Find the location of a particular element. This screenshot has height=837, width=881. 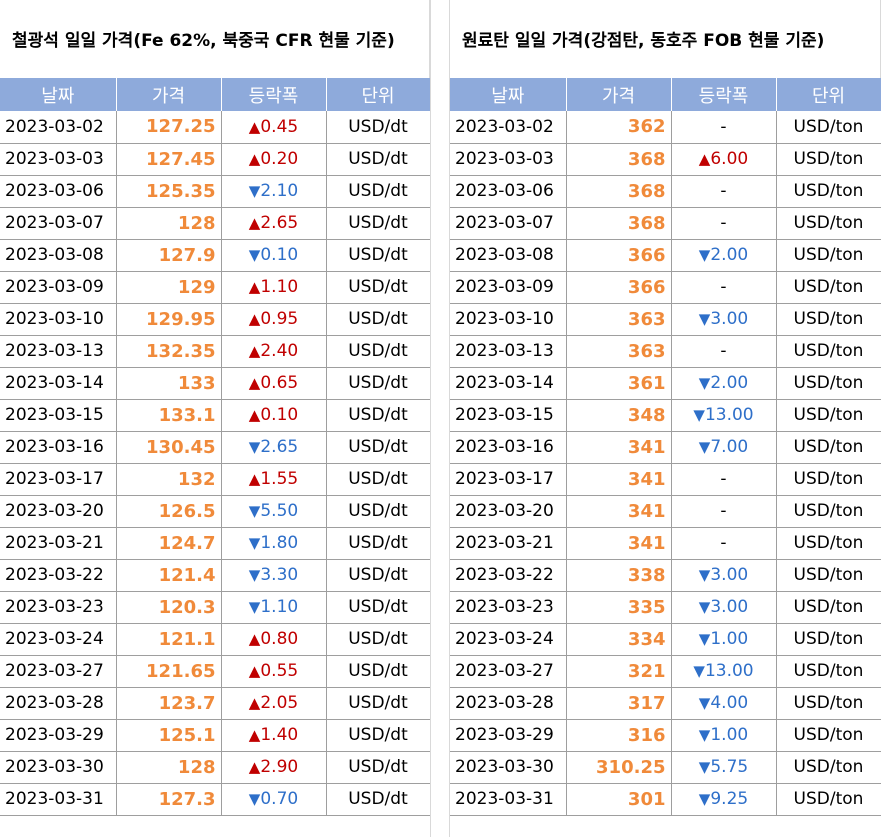

row-price: 121.65 is located at coordinates (169, 671).